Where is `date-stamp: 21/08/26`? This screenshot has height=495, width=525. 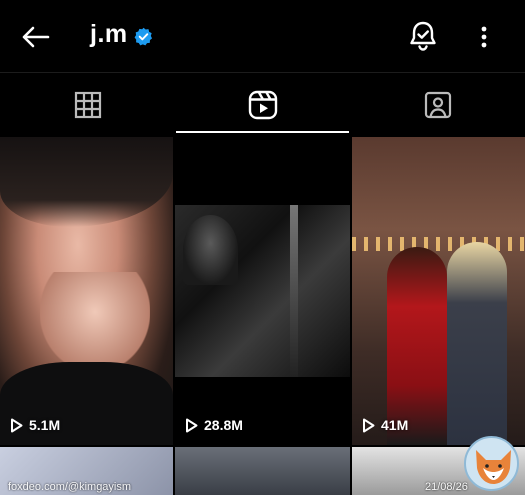 date-stamp: 21/08/26 is located at coordinates (446, 487).